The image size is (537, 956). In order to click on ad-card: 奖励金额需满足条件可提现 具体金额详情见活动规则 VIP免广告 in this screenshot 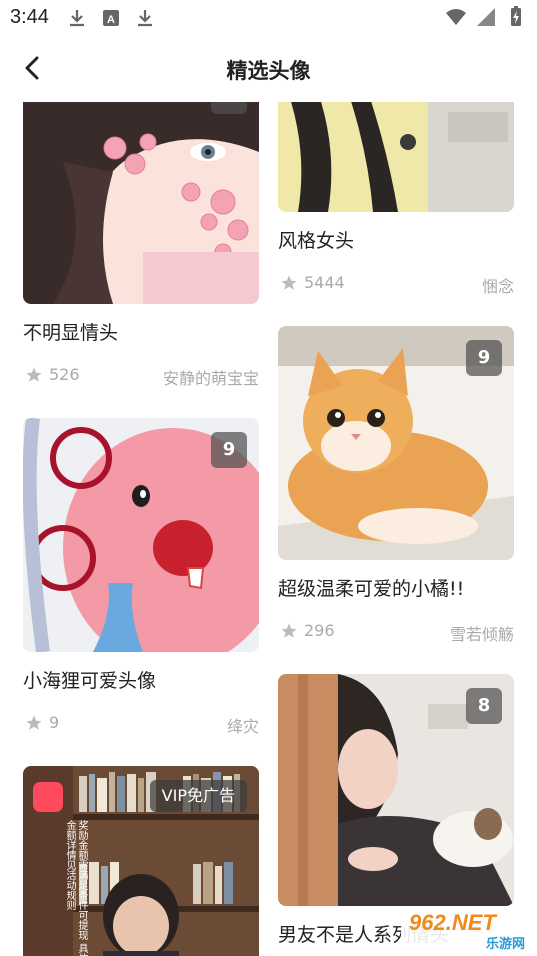, I will do `click(141, 861)`.